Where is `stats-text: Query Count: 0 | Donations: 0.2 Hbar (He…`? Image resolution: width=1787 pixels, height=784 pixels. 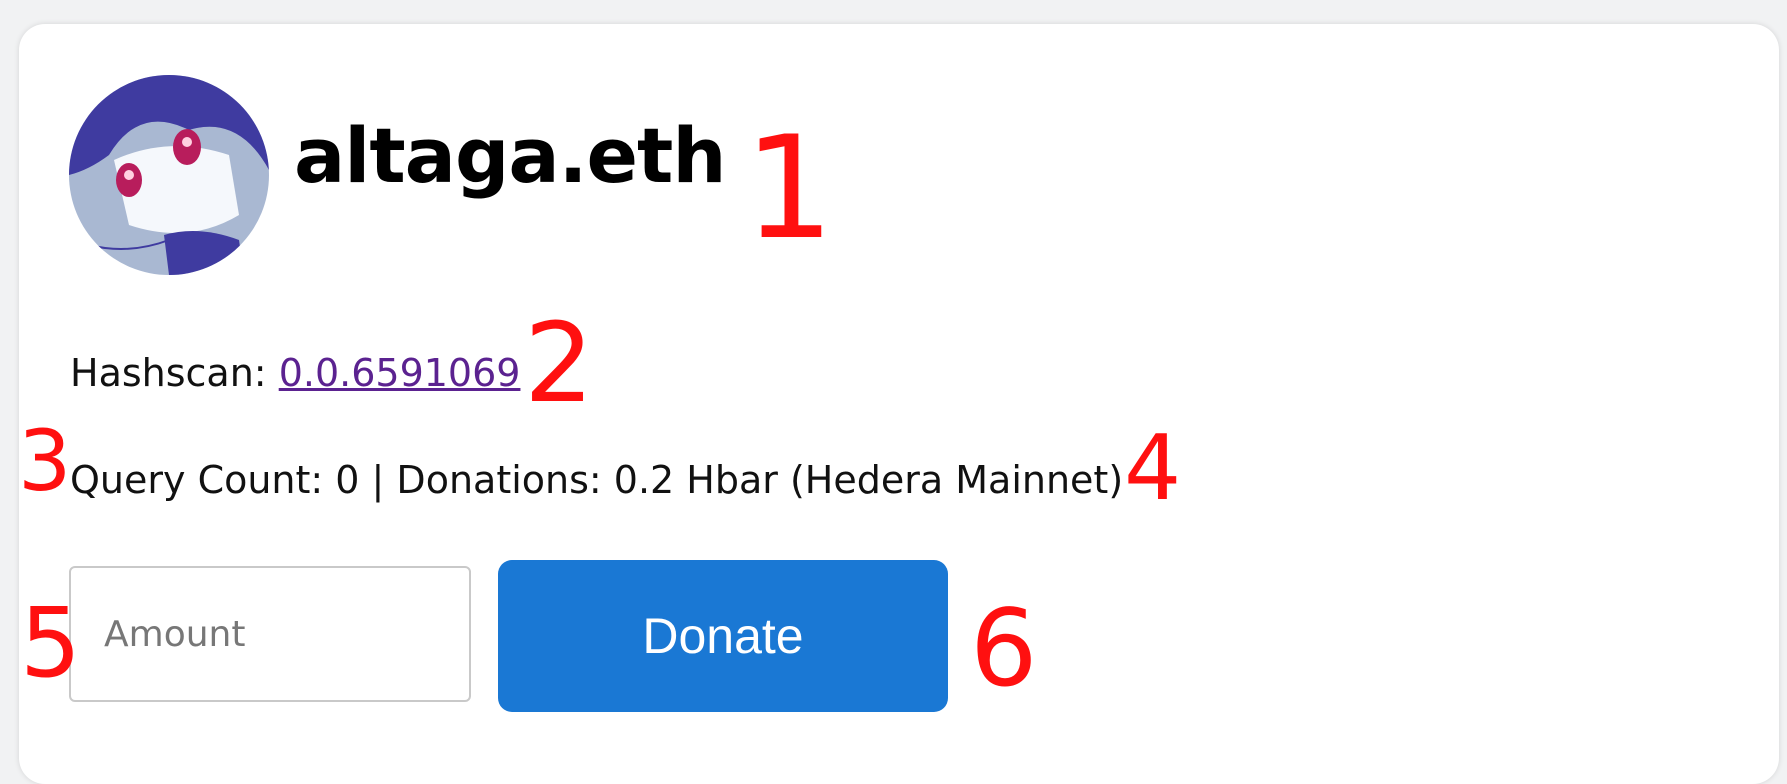 stats-text: Query Count: 0 | Donations: 0.2 Hbar (He… is located at coordinates (597, 480).